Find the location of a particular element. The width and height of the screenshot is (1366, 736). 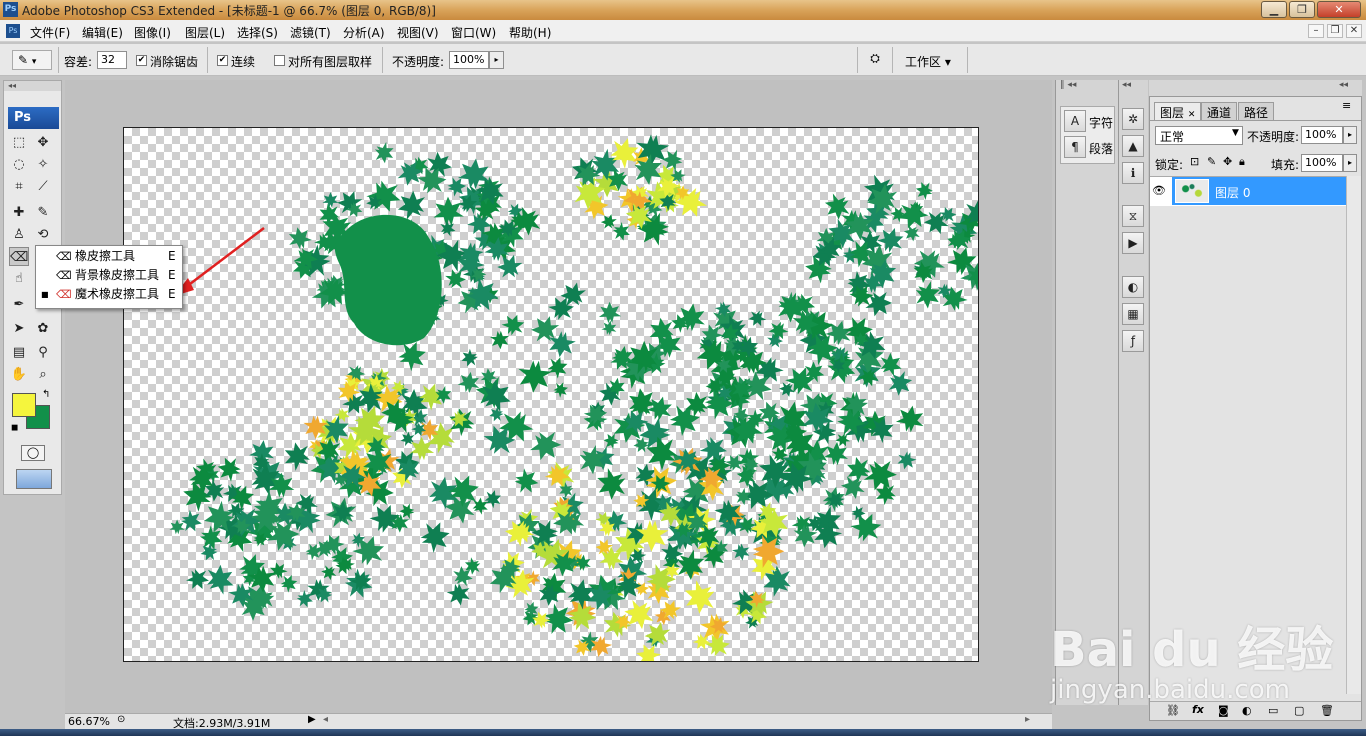

maximize-button: ❐ is located at coordinates (1302, 9).